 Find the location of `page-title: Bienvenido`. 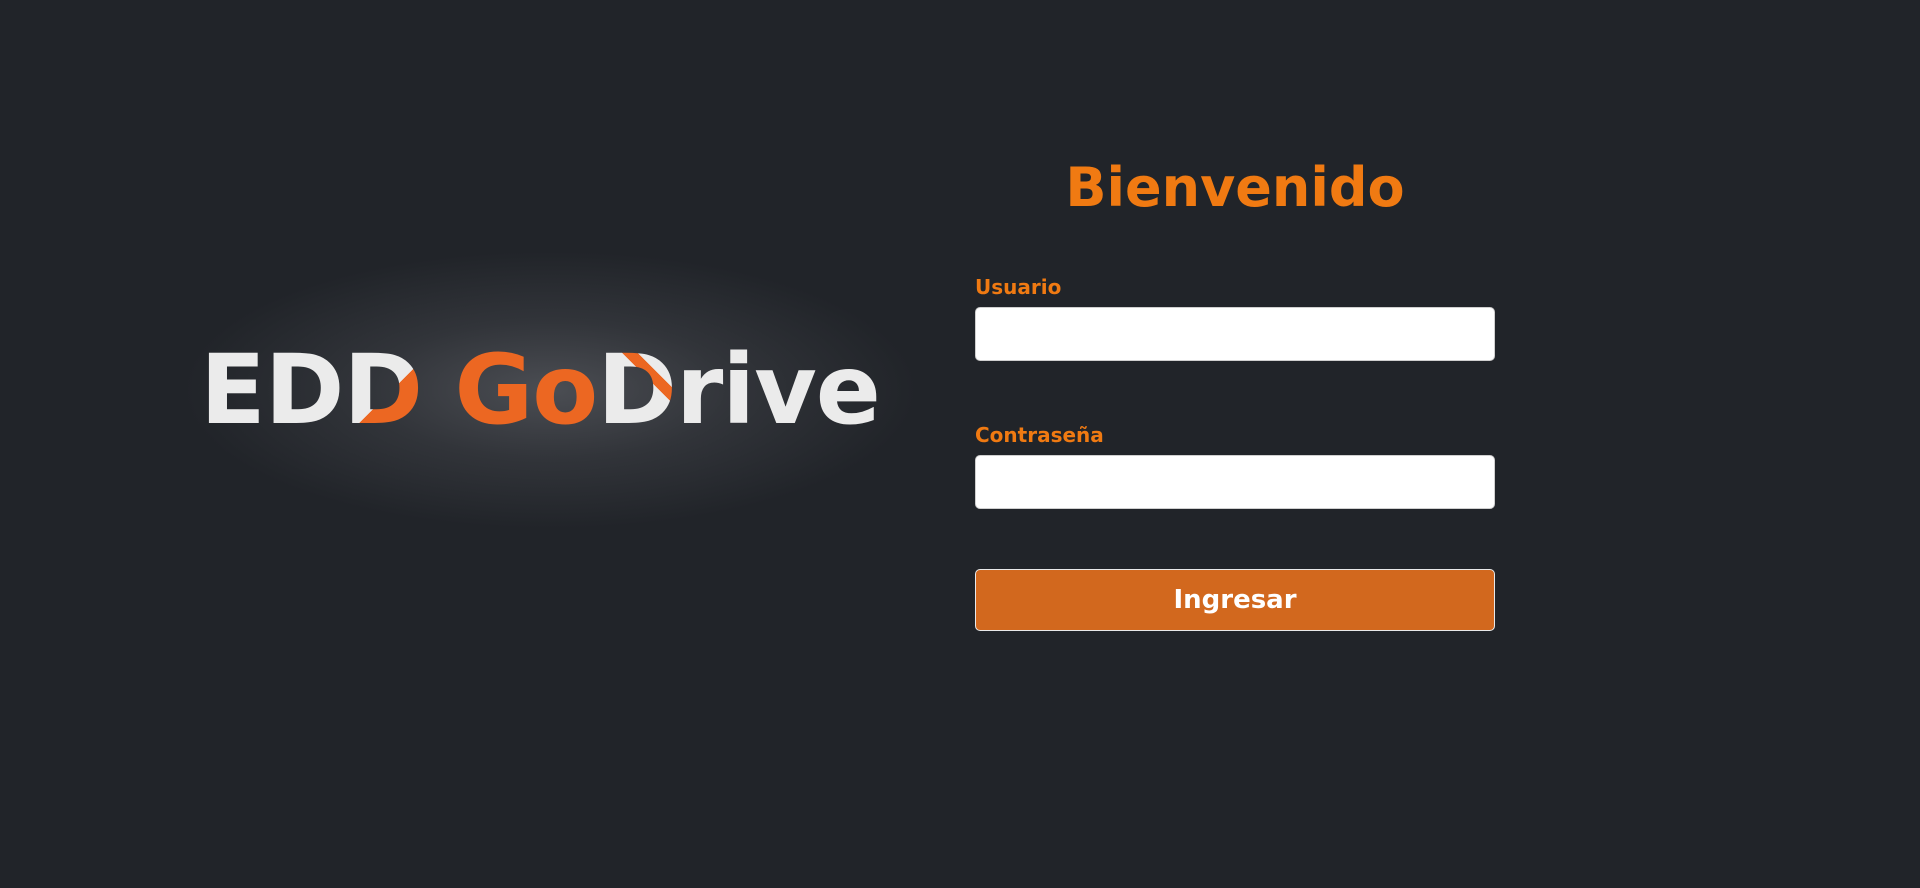

page-title: Bienvenido is located at coordinates (1235, 187).